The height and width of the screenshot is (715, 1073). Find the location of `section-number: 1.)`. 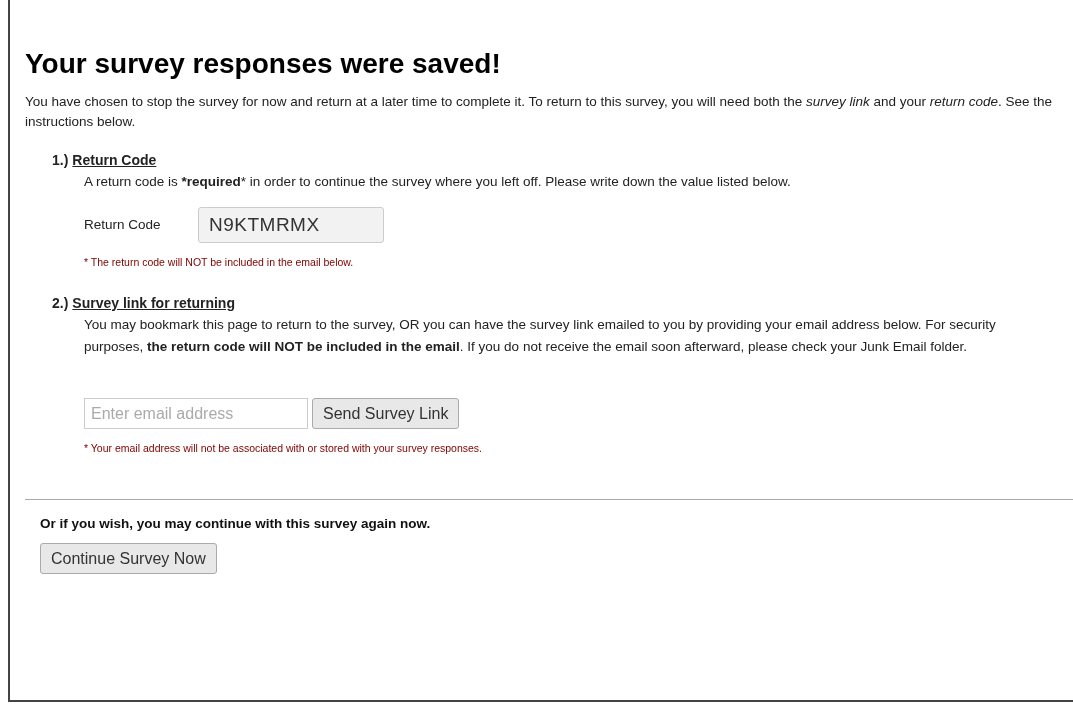

section-number: 1.) is located at coordinates (60, 160).